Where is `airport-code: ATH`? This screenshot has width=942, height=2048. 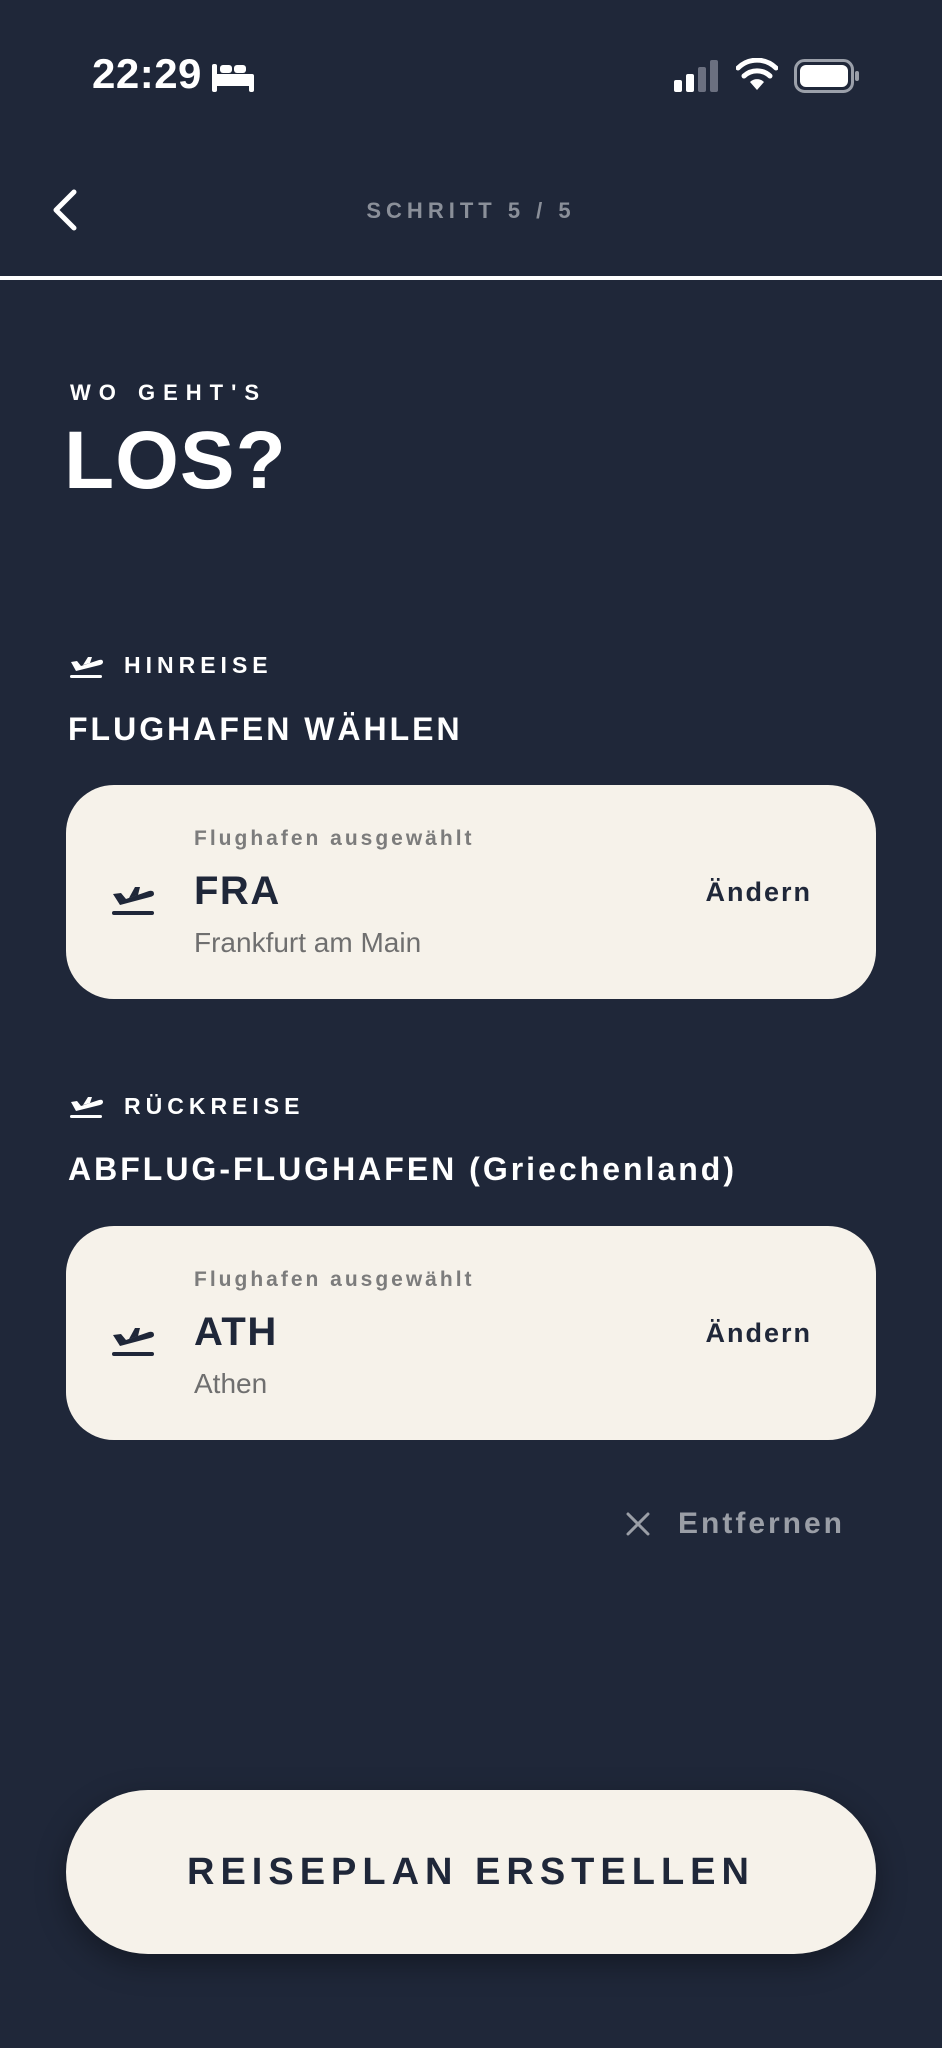
airport-code: ATH is located at coordinates (236, 1332).